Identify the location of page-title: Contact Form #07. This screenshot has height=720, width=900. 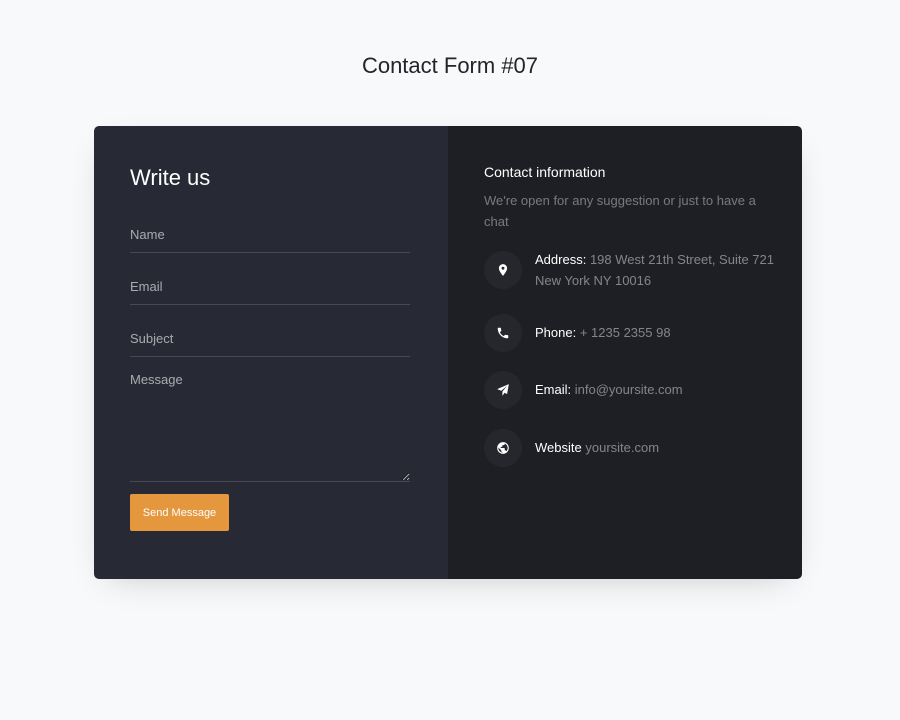
(450, 65).